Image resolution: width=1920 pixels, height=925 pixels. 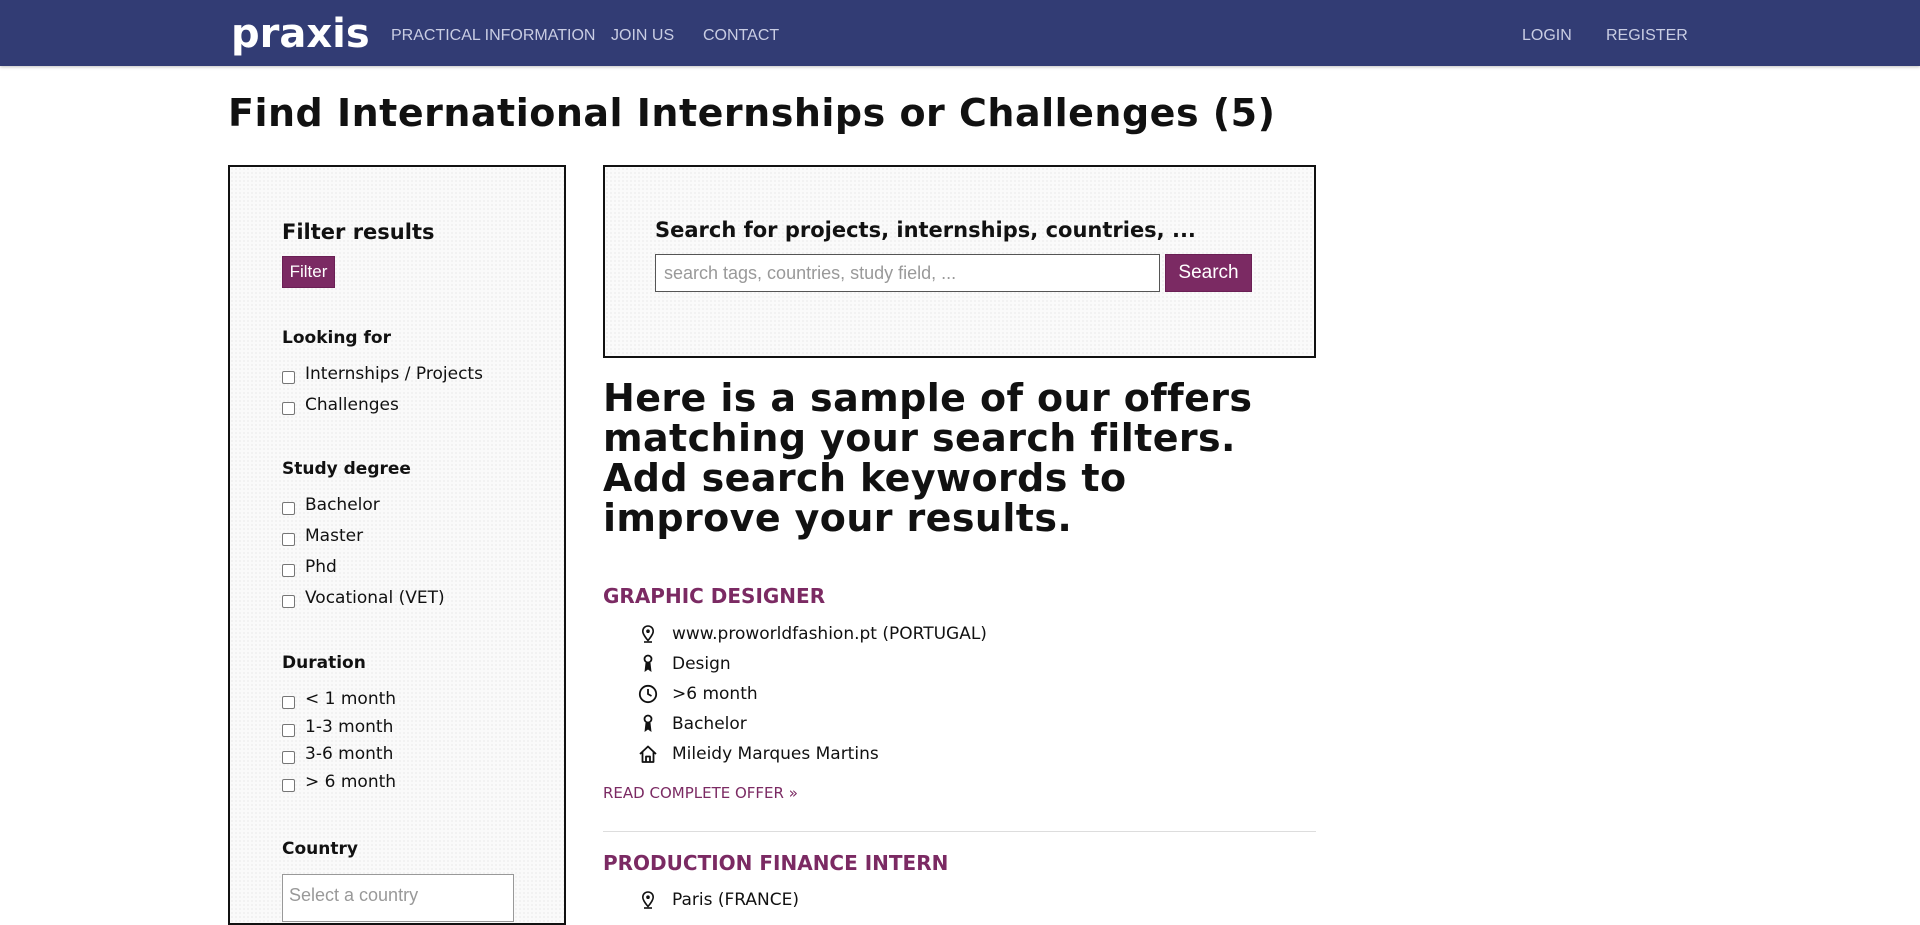 What do you see at coordinates (300, 34) in the screenshot?
I see `praxis-logo: praxis` at bounding box center [300, 34].